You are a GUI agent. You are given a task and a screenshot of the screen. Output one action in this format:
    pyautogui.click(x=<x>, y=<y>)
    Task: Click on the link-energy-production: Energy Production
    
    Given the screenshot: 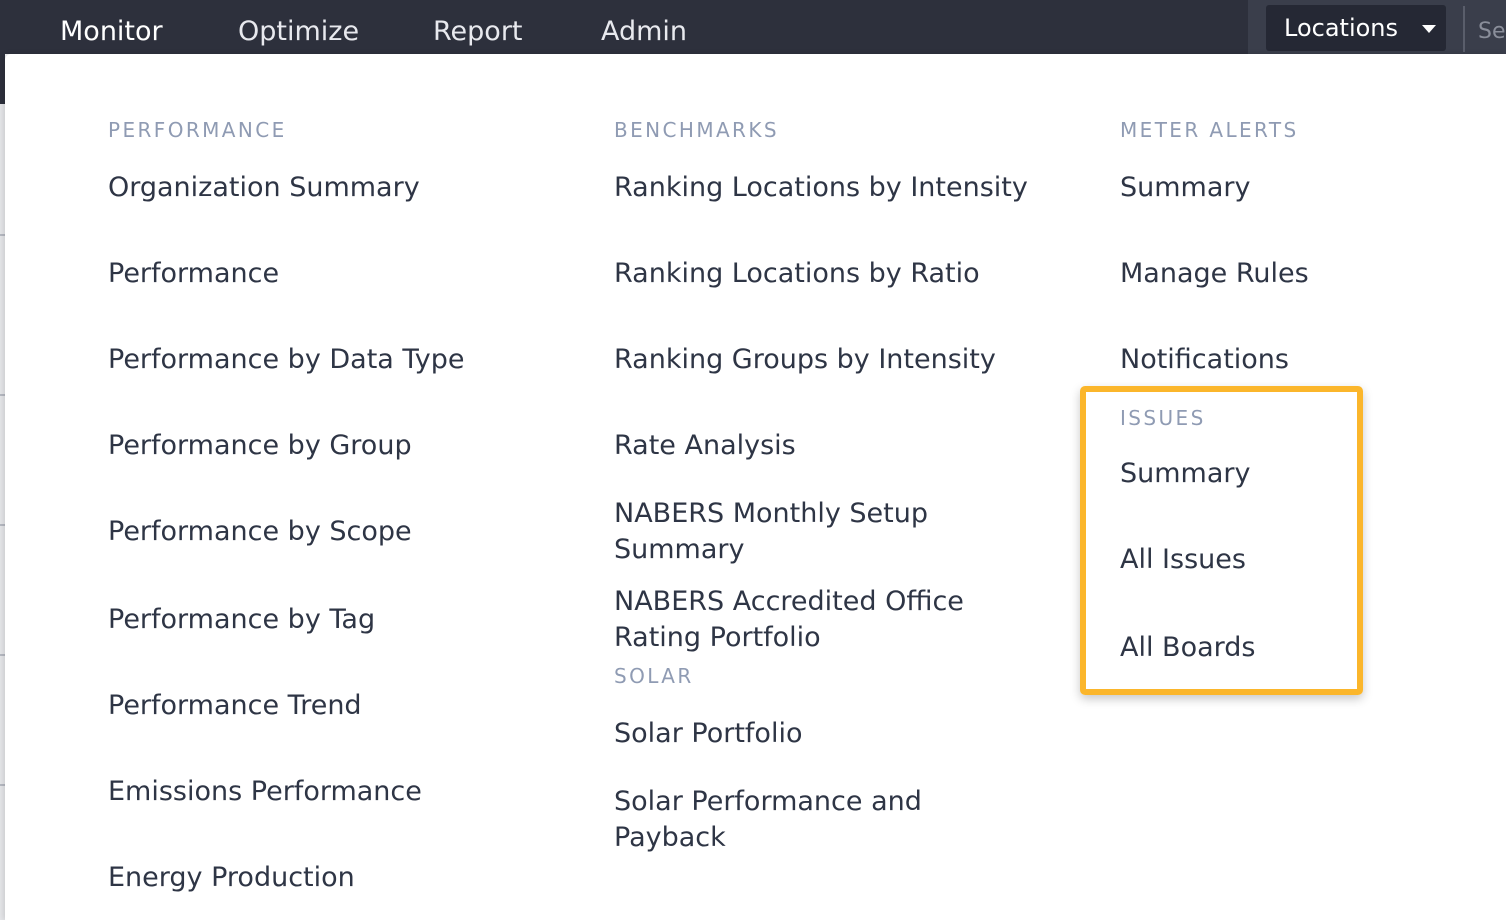 What is the action you would take?
    pyautogui.click(x=231, y=878)
    